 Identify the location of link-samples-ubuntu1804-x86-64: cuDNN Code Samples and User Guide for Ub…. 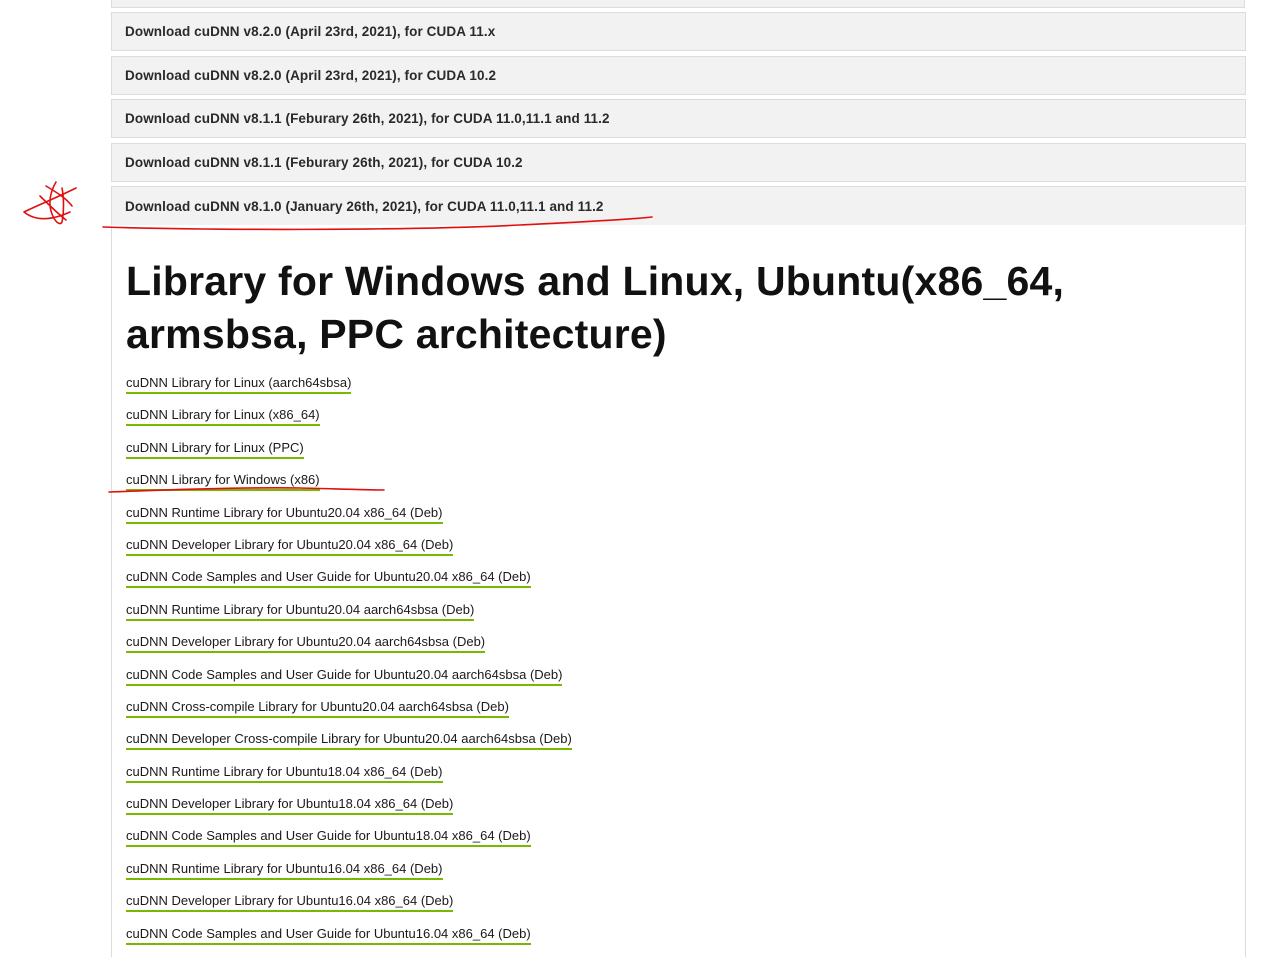
(328, 844).